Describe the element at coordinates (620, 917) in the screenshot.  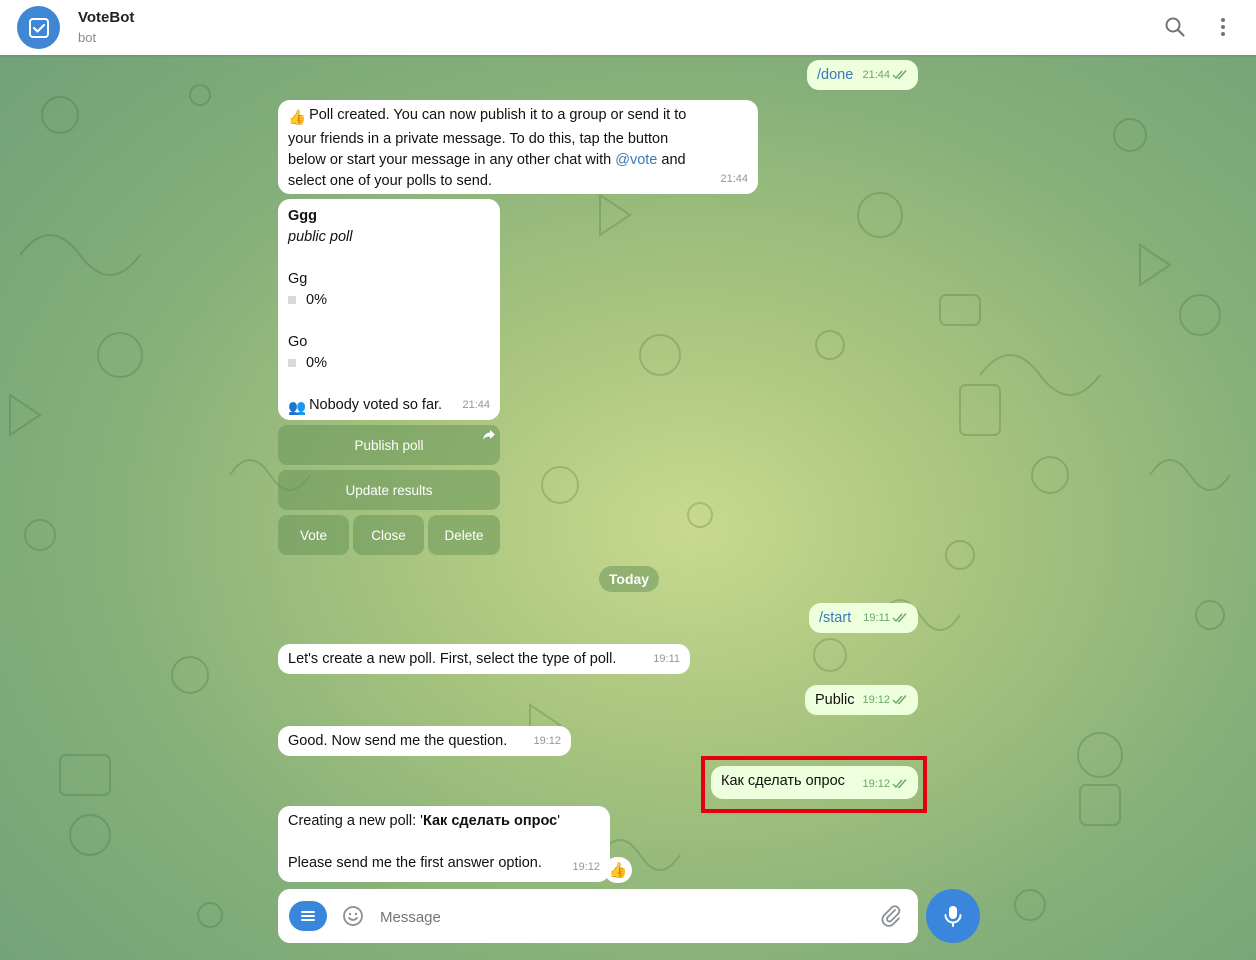
I see `message-input` at that location.